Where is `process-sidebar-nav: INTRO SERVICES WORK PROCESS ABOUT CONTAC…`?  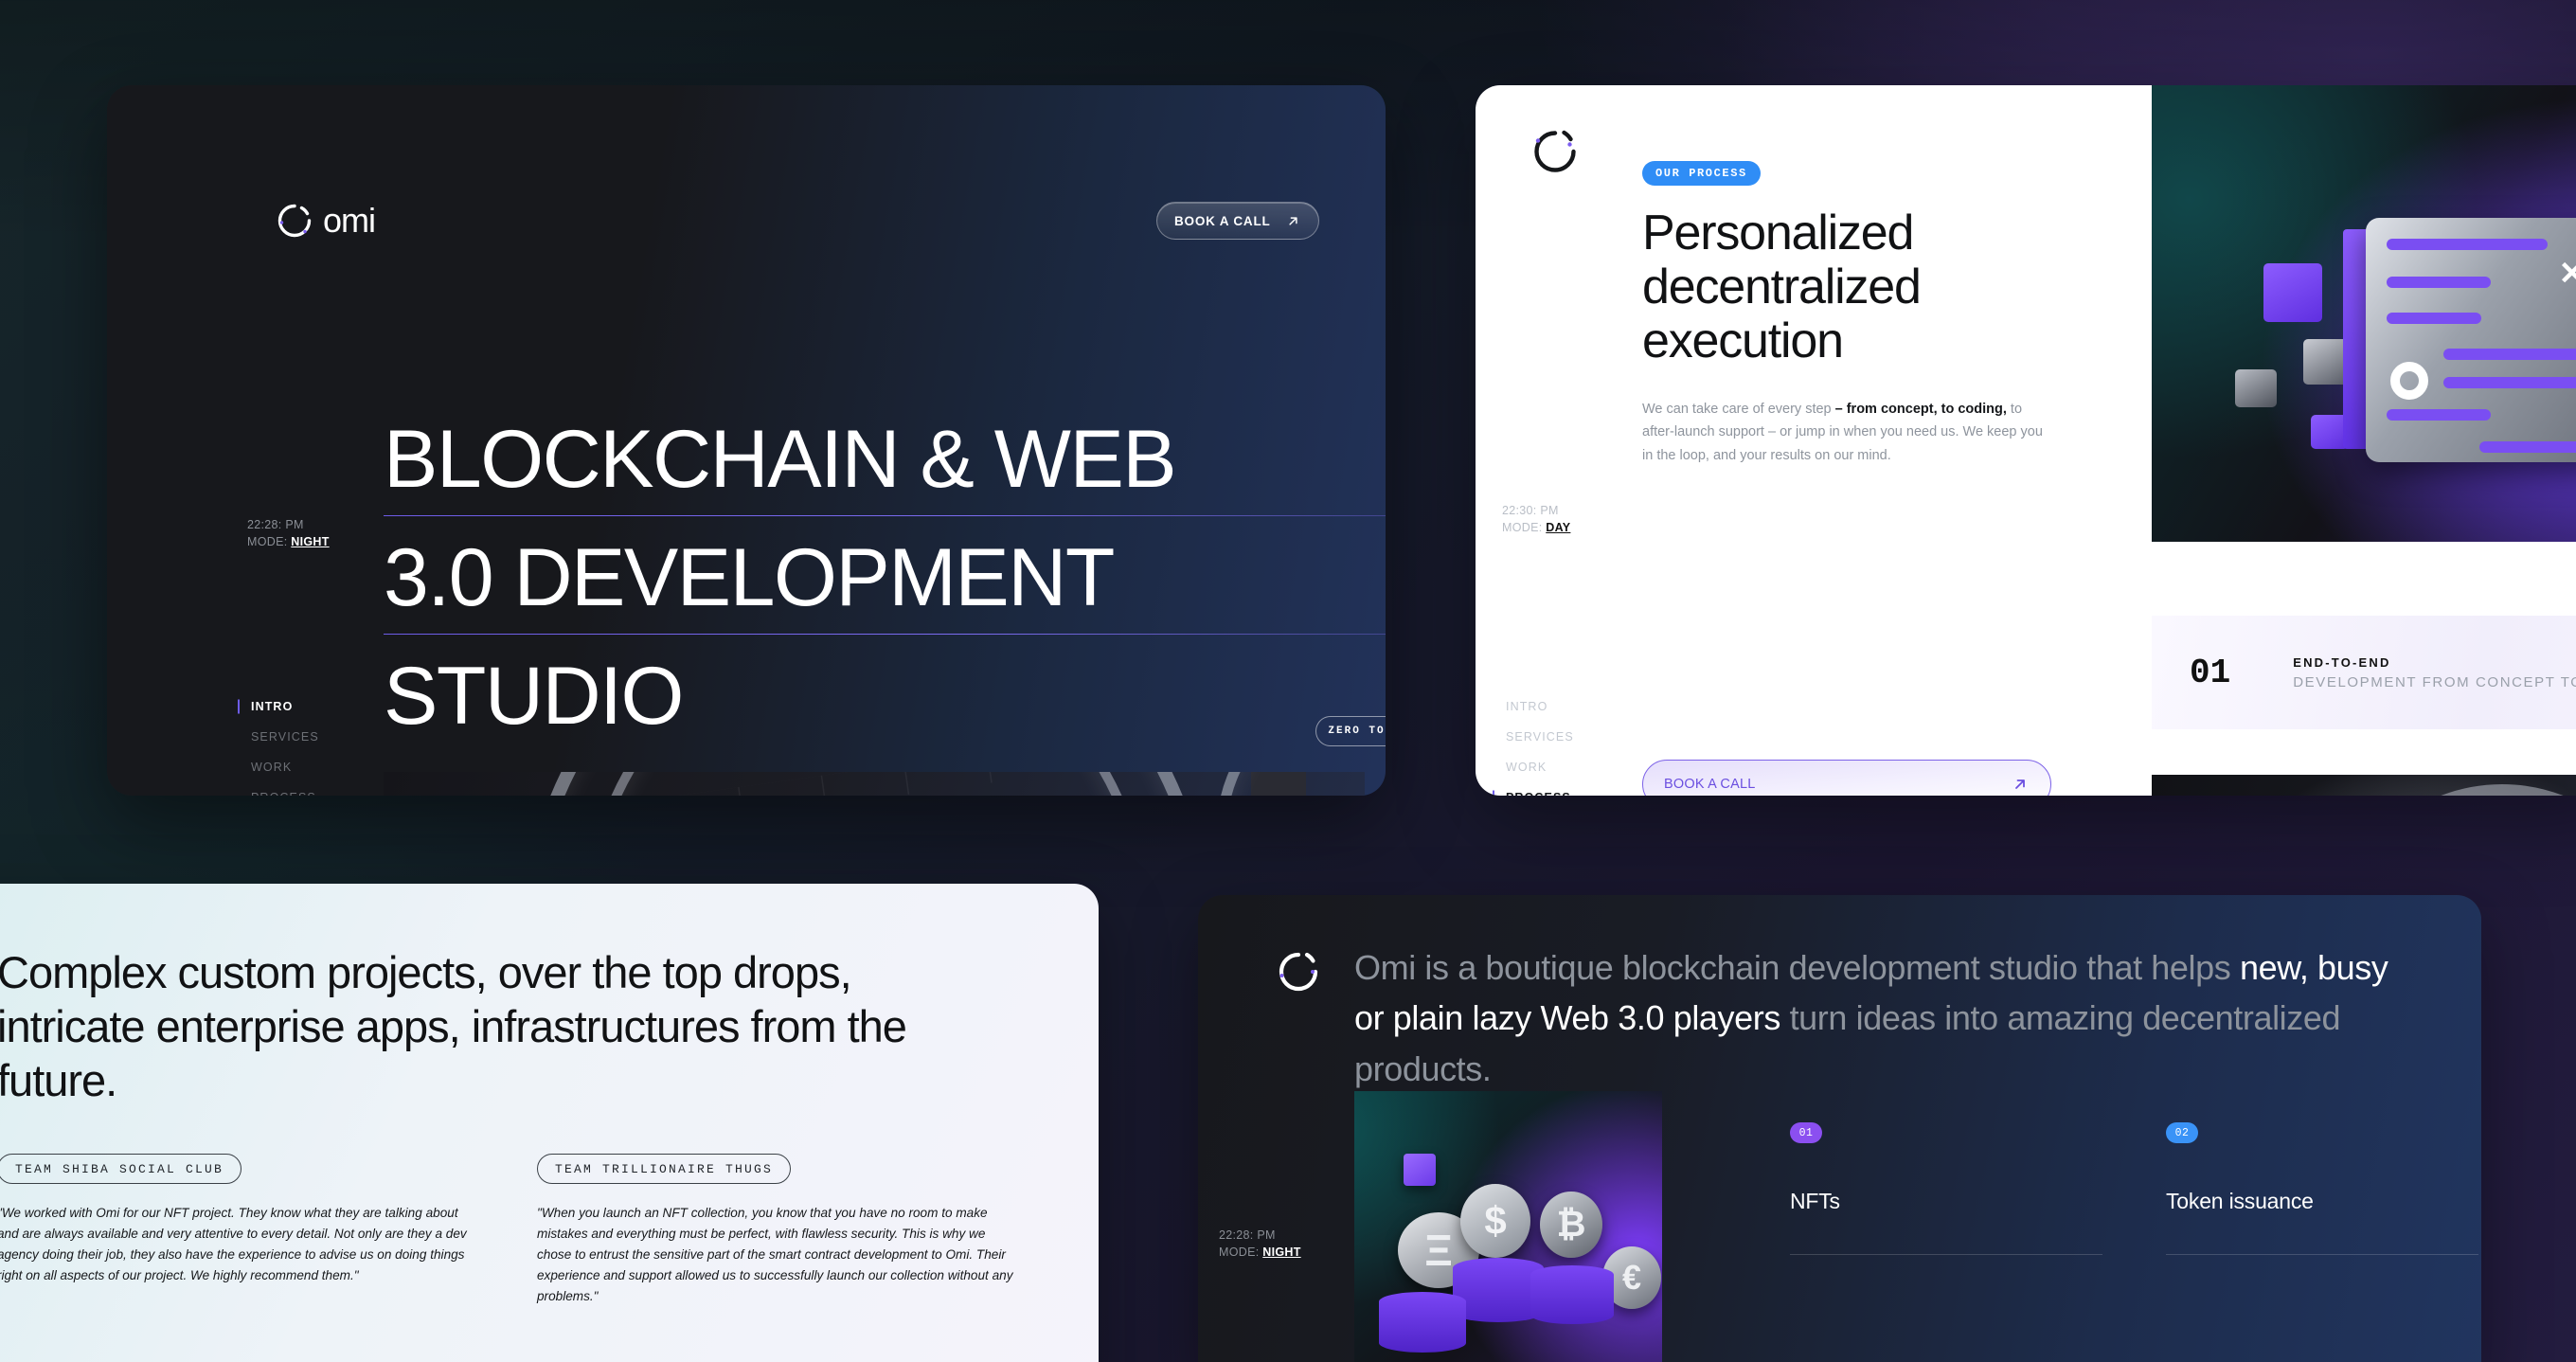 process-sidebar-nav: INTRO SERVICES WORK PROCESS ABOUT CONTAC… is located at coordinates (1533, 743).